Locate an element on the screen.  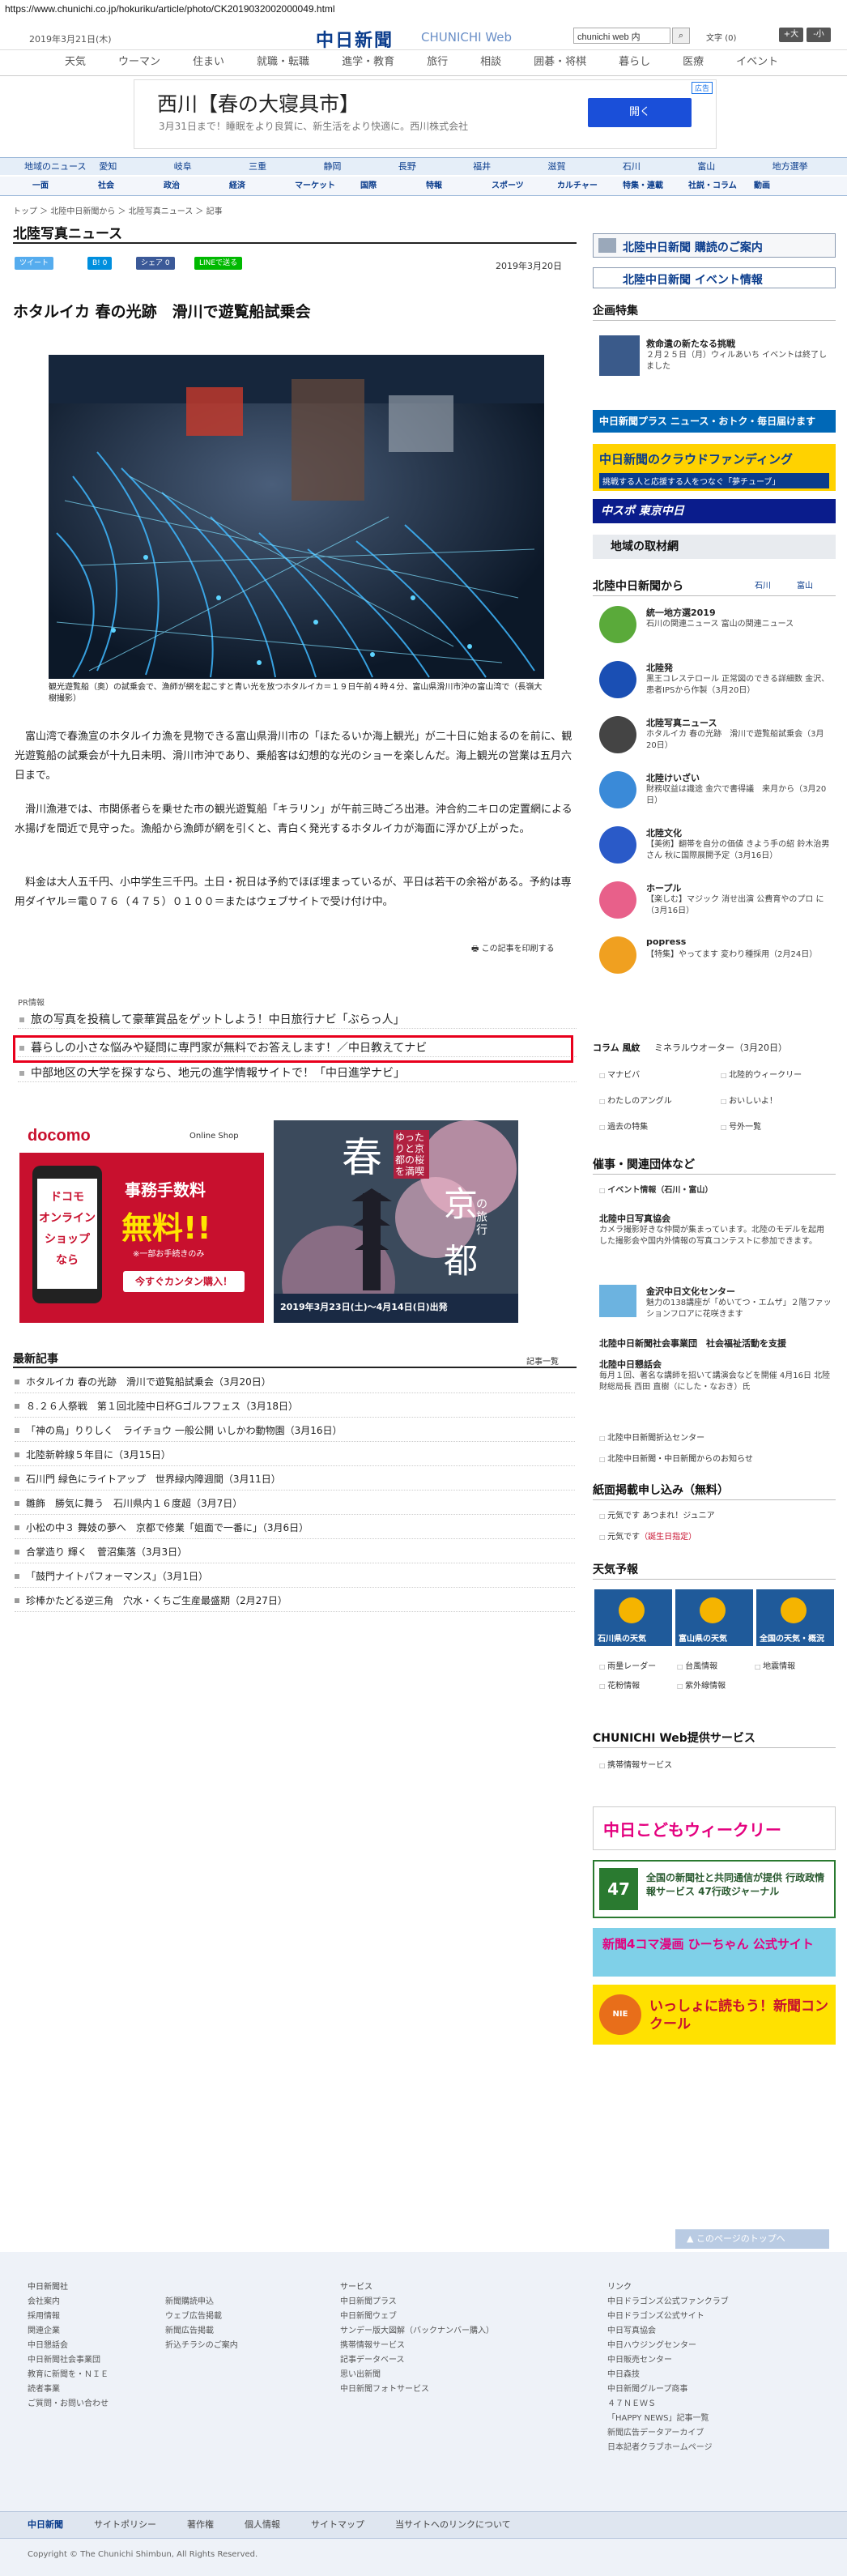
footer-link: 会社案内 is located at coordinates (44, 2300).